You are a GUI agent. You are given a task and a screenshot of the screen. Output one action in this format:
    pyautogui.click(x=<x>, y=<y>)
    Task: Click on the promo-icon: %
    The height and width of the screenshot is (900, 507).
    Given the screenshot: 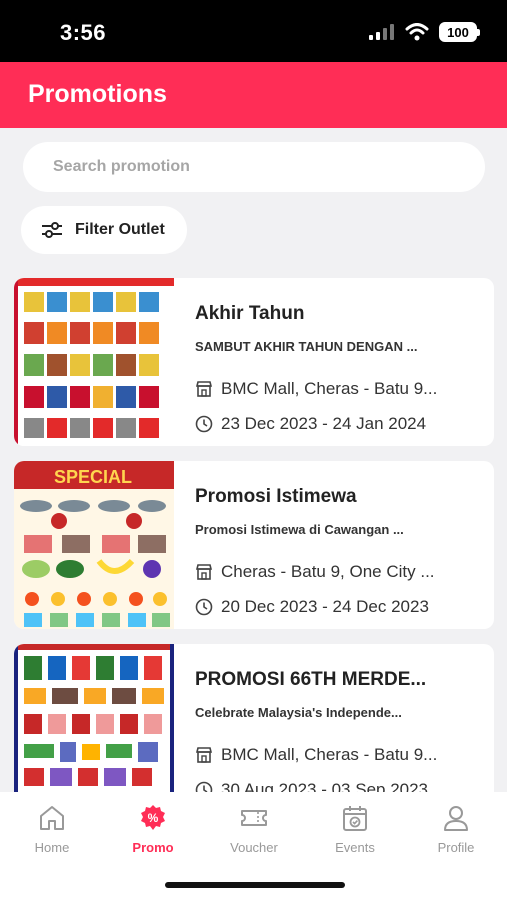 What is the action you would take?
    pyautogui.click(x=153, y=817)
    